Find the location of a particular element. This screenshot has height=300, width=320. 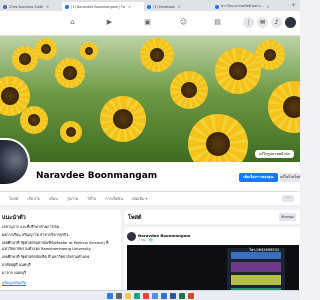

tab-friends: เพื่อน is located at coordinates (53, 199).